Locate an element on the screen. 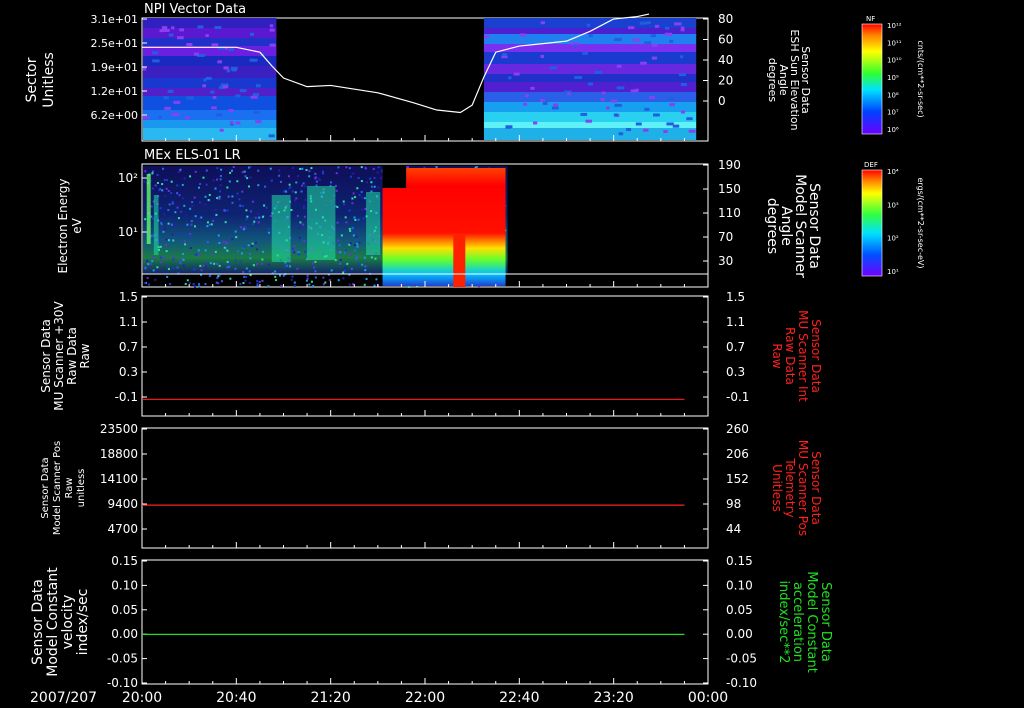 The image size is (1024, 708). right-tick-label: 60 is located at coordinates (725, 40).